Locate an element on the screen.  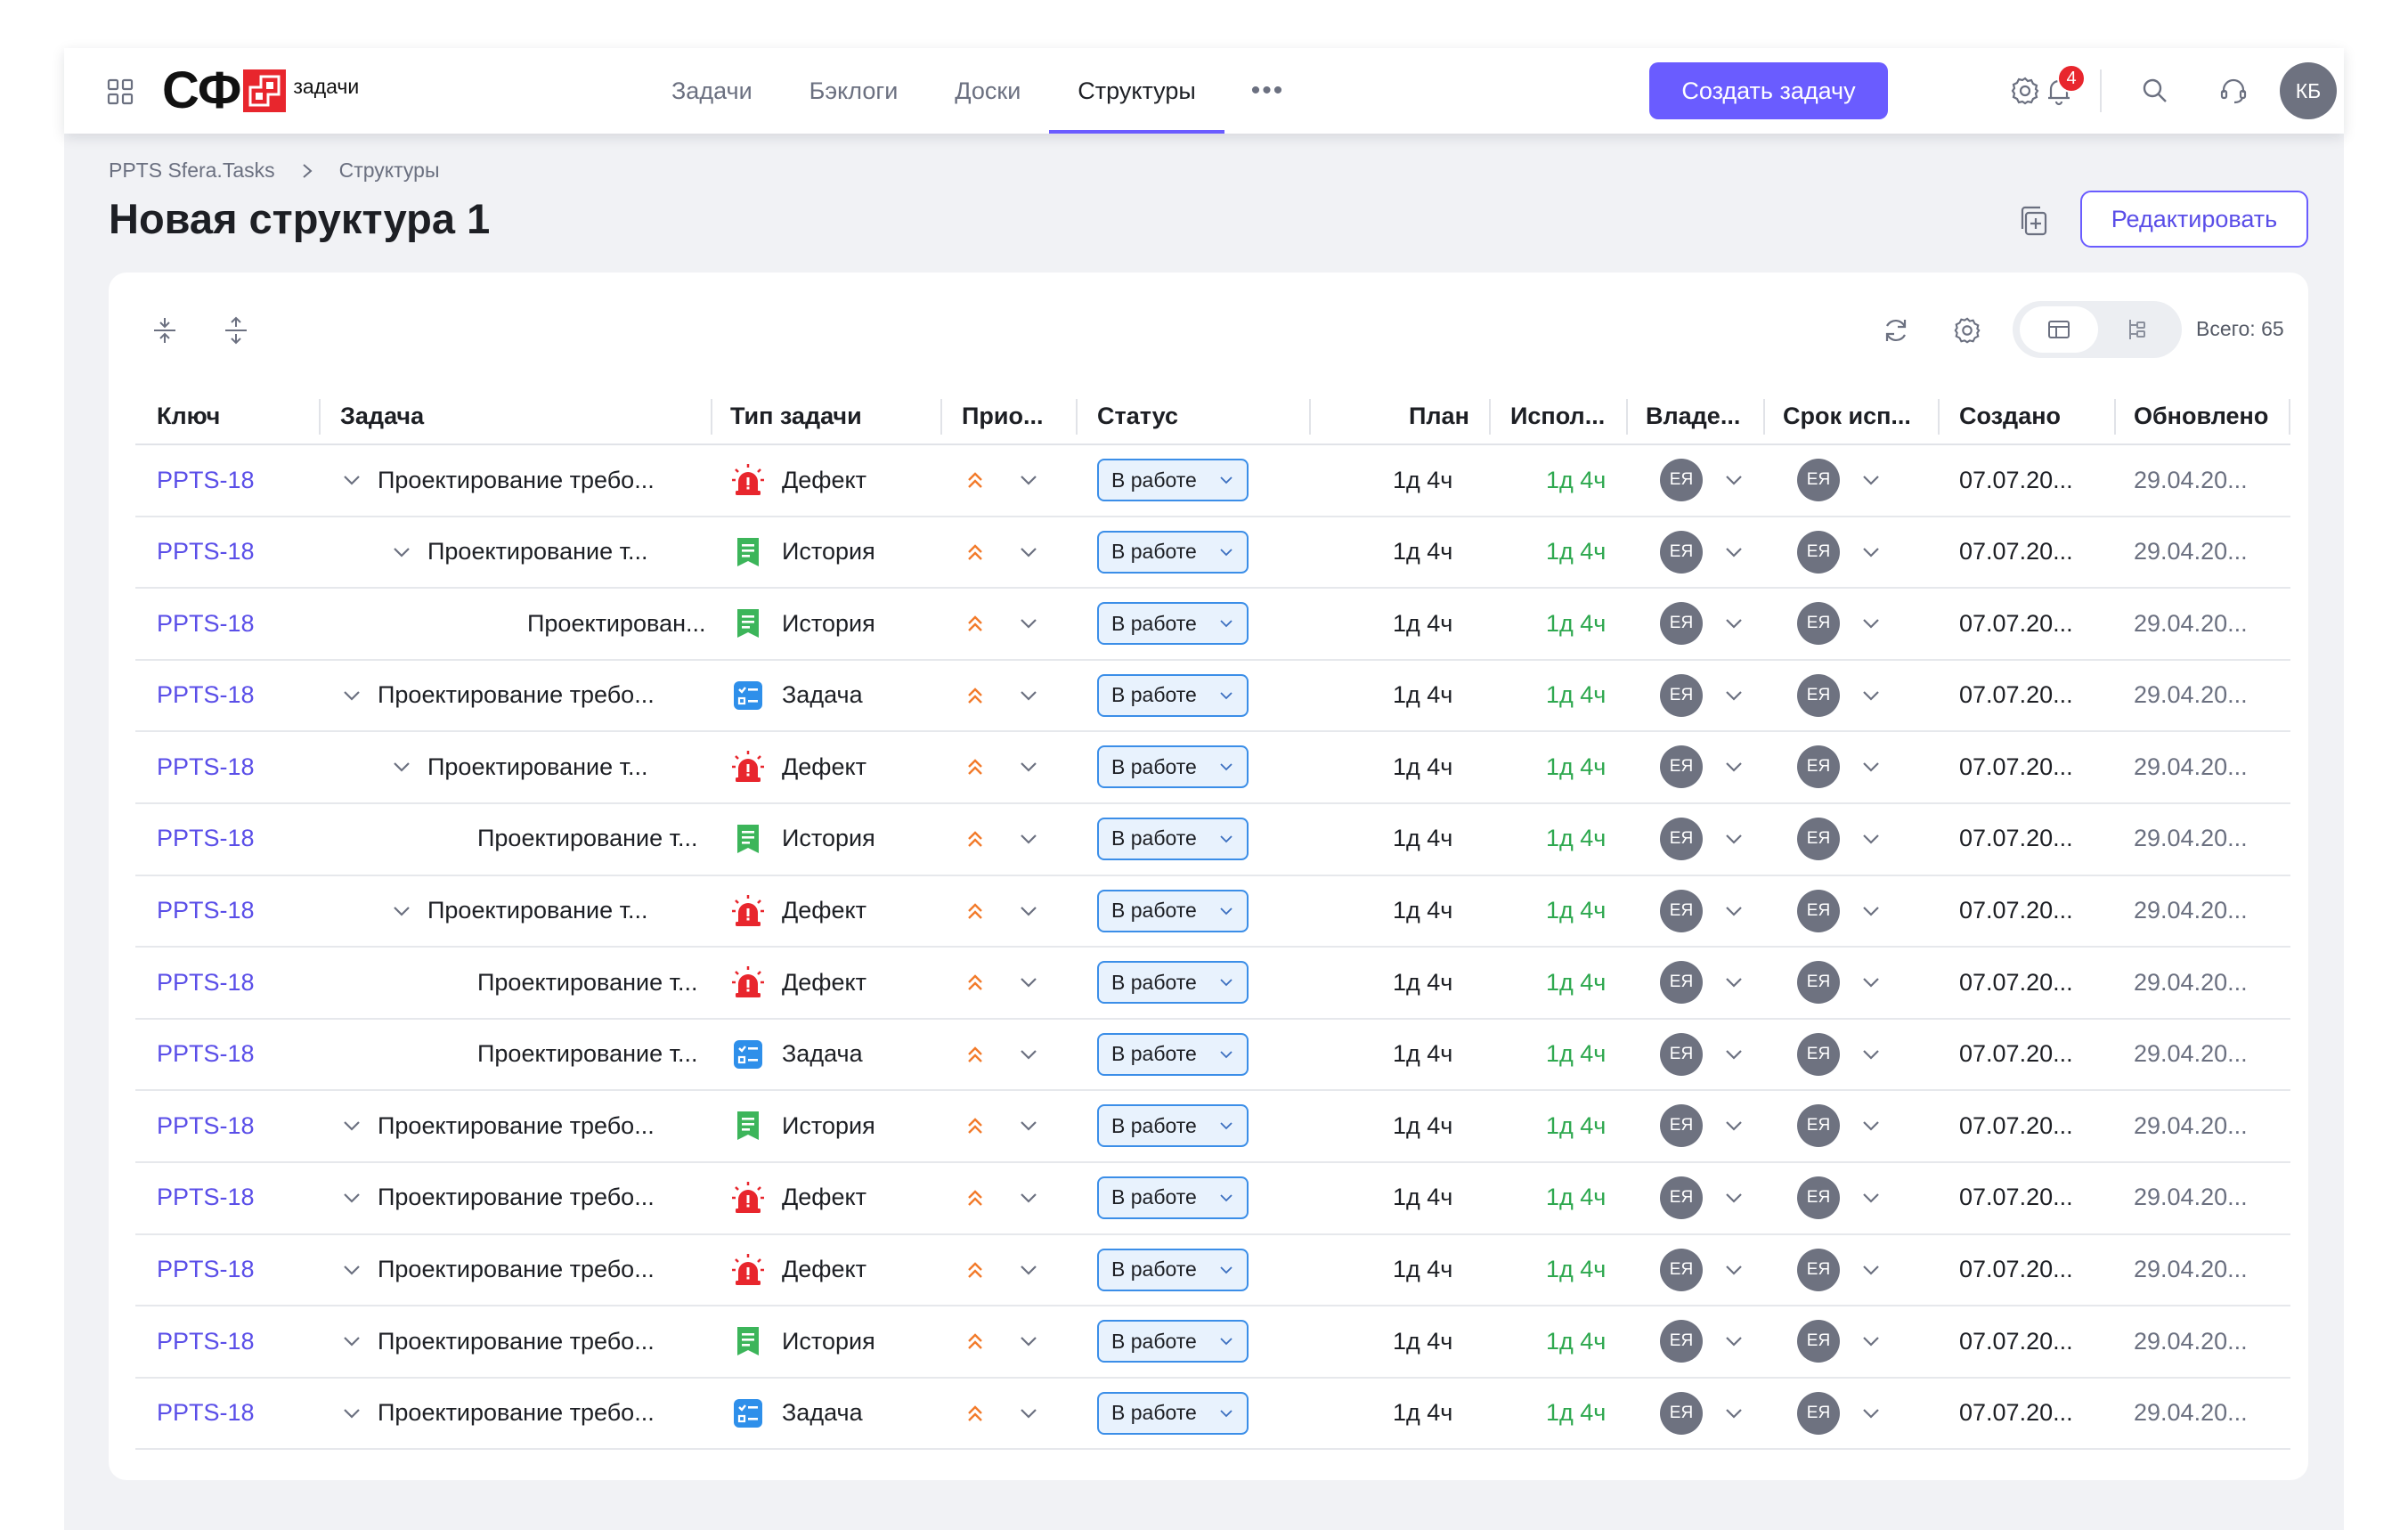
app-logo: СФ задачи is located at coordinates (260, 91).